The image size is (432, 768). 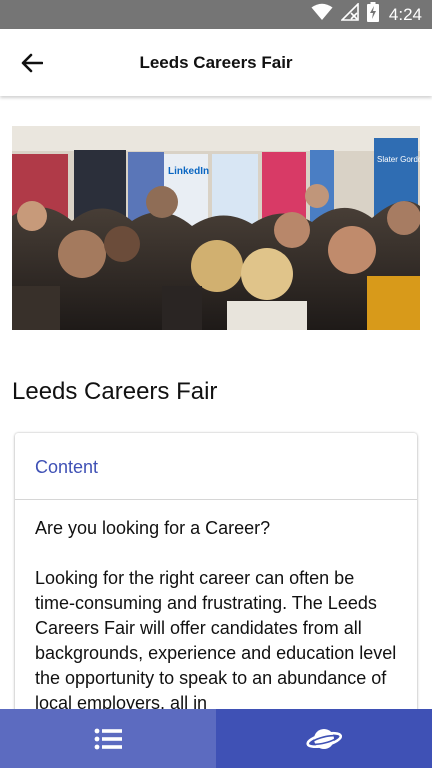 What do you see at coordinates (188, 171) in the screenshot?
I see `svg-text: LinkedIn` at bounding box center [188, 171].